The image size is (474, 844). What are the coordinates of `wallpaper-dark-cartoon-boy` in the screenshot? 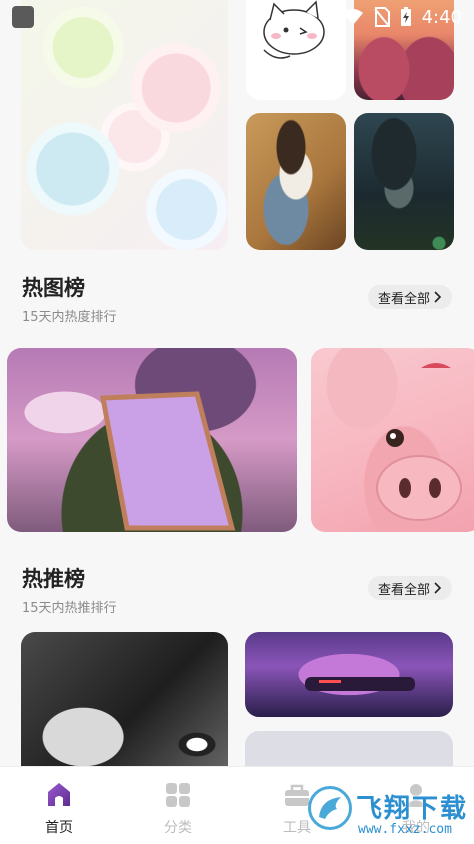 It's located at (404, 181).